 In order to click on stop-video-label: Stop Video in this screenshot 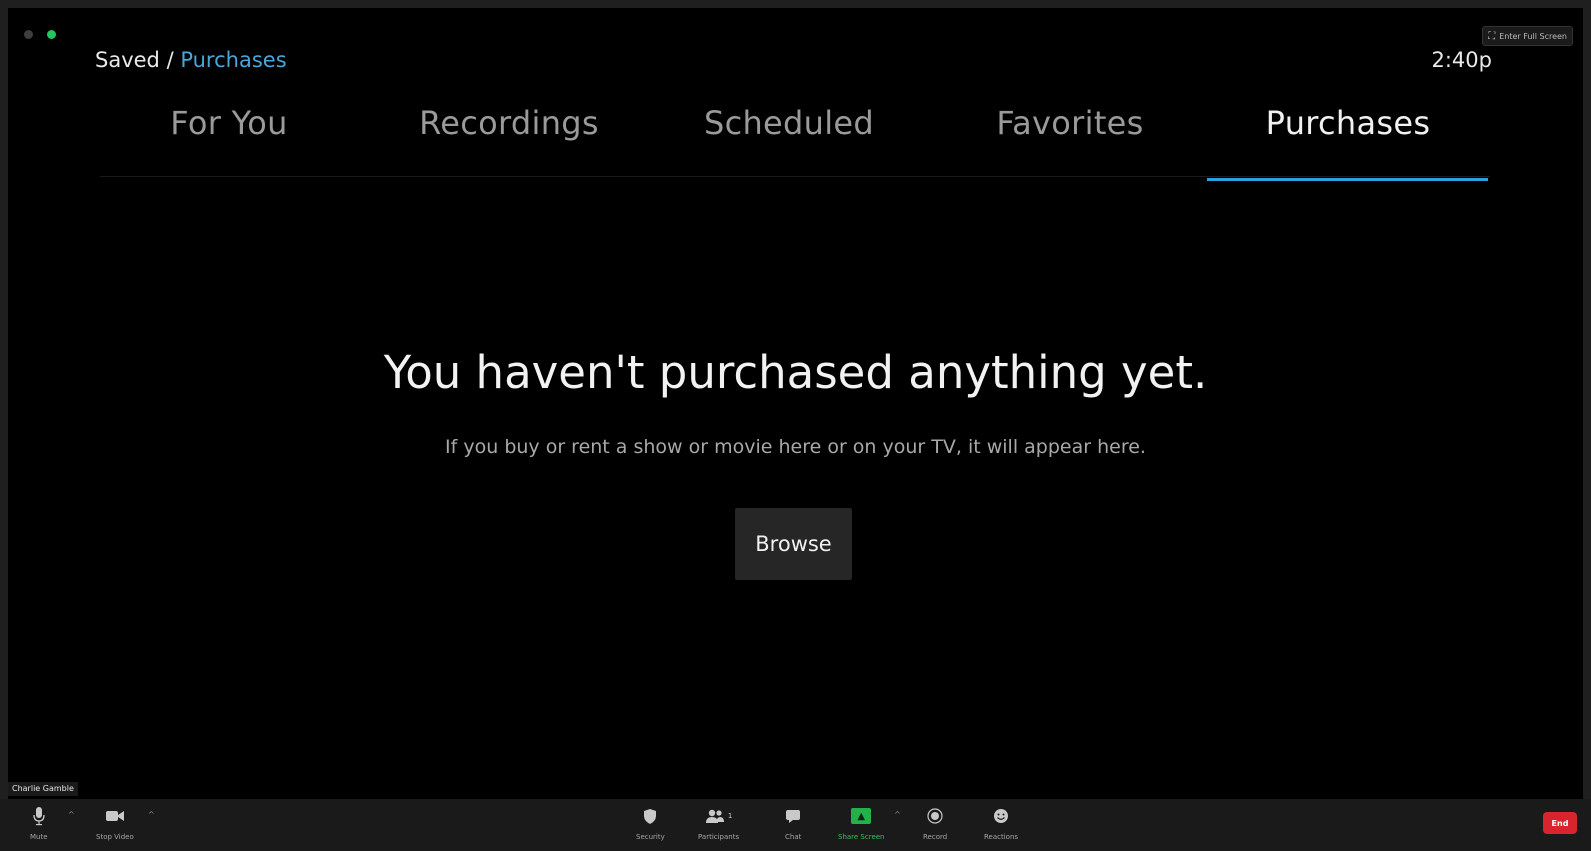, I will do `click(115, 837)`.